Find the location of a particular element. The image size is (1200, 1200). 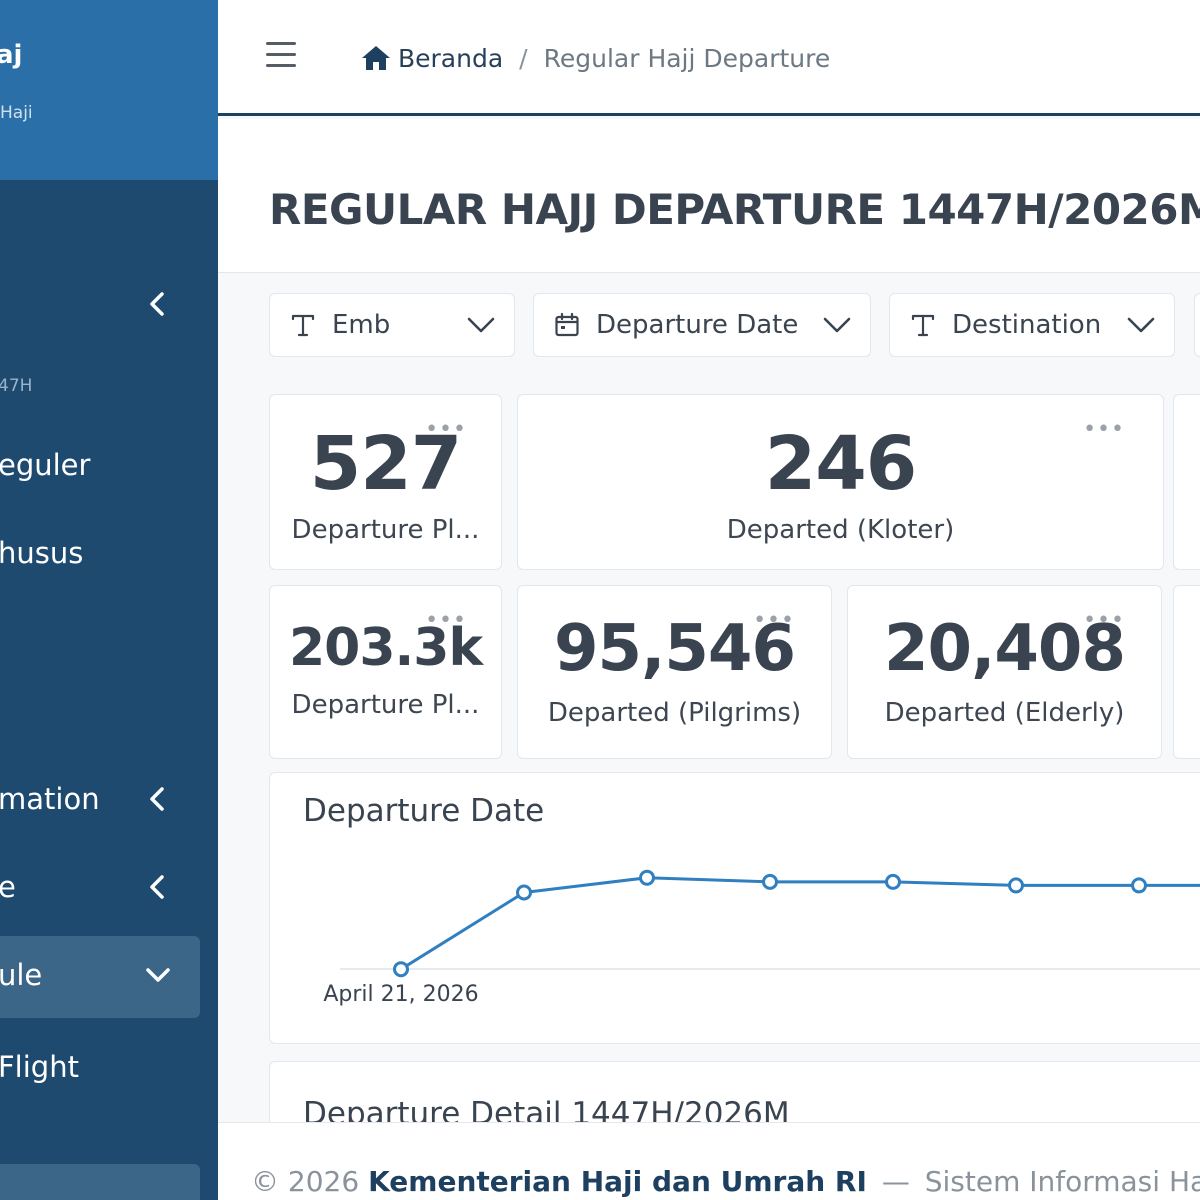

sidebar-item-e: e is located at coordinates (109, 888).